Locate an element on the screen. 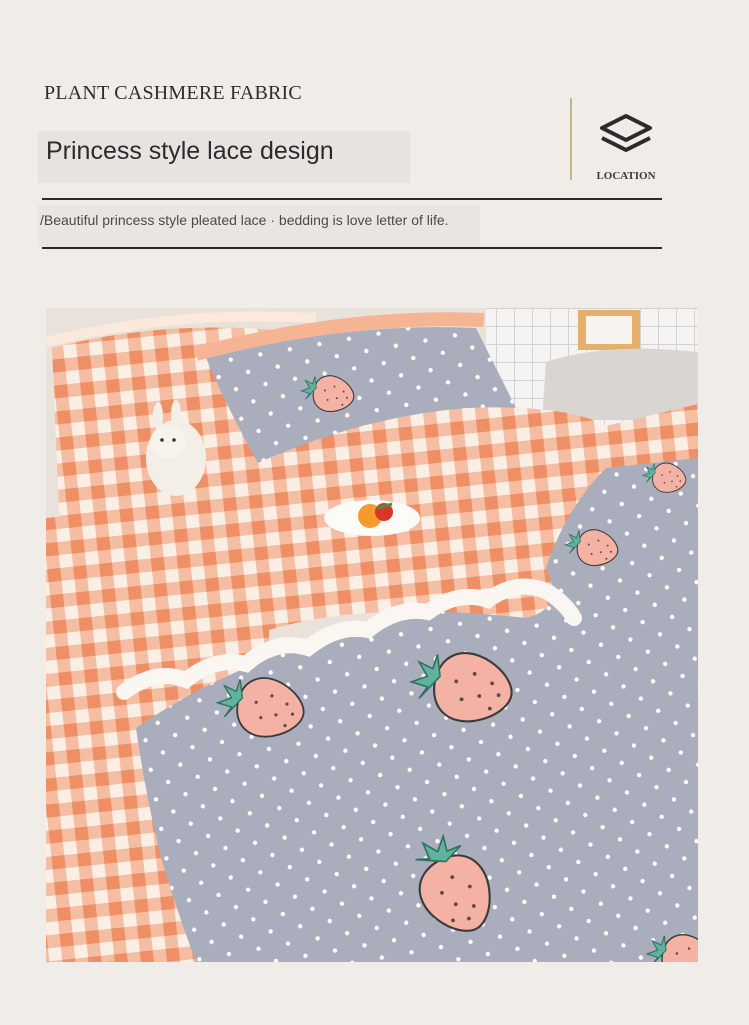 The width and height of the screenshot is (749, 1025). bottom-divider is located at coordinates (352, 248).